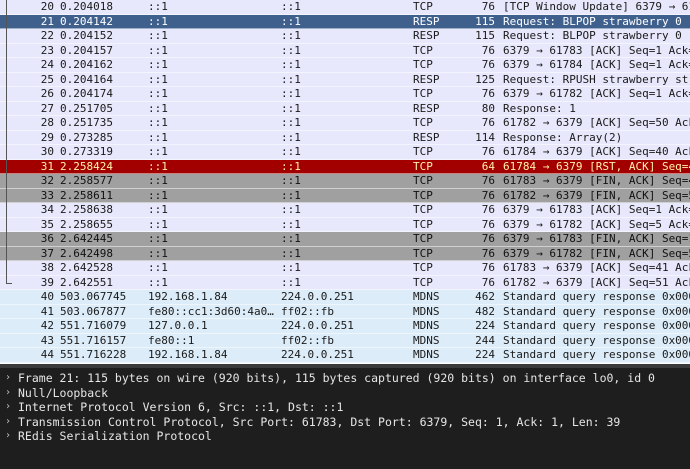 The width and height of the screenshot is (690, 469). I want to click on packet-info: Request: RPUSH strawberry strawbe, so click(596, 79).